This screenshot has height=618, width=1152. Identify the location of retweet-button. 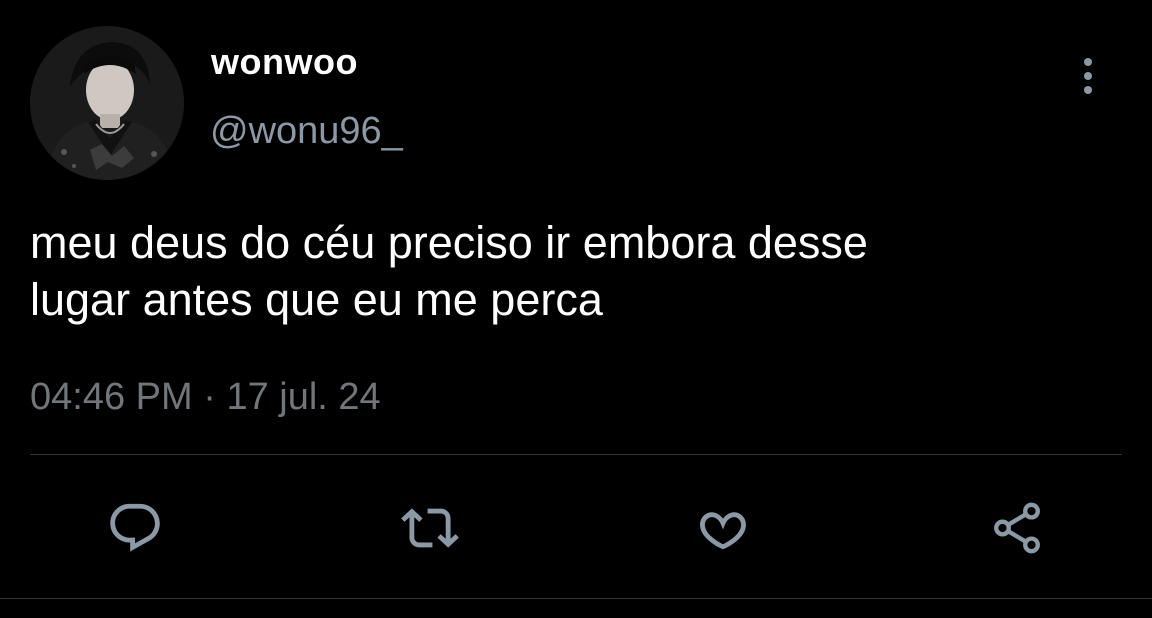
(430, 528).